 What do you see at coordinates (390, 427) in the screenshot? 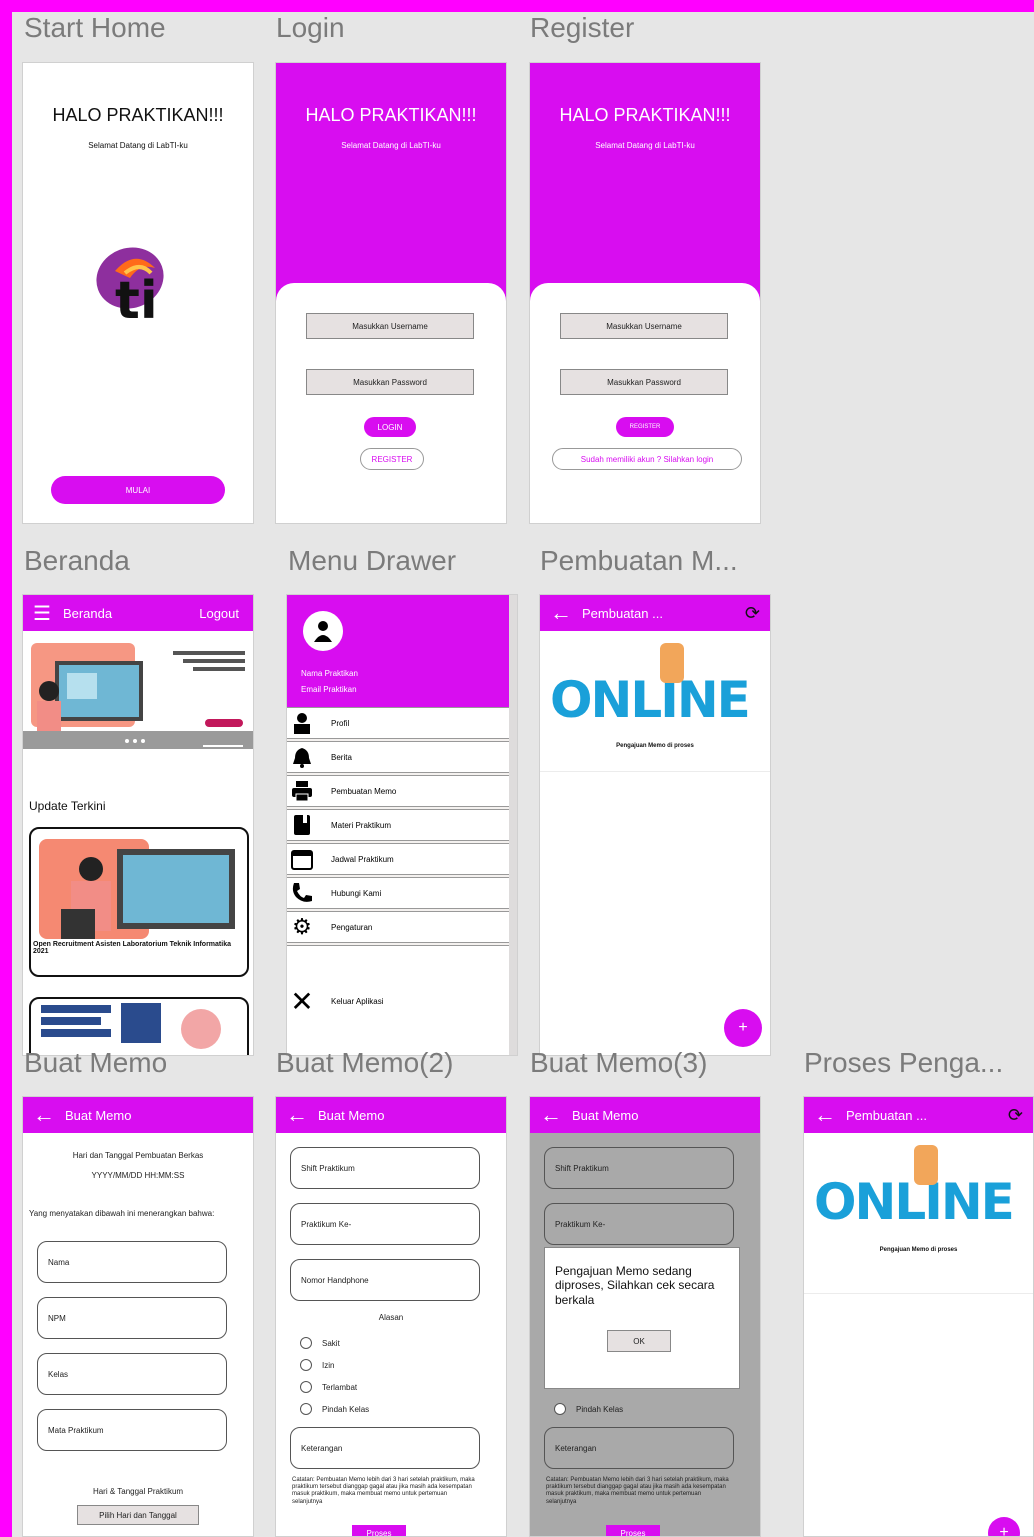
I see `login-button: LOGIN` at bounding box center [390, 427].